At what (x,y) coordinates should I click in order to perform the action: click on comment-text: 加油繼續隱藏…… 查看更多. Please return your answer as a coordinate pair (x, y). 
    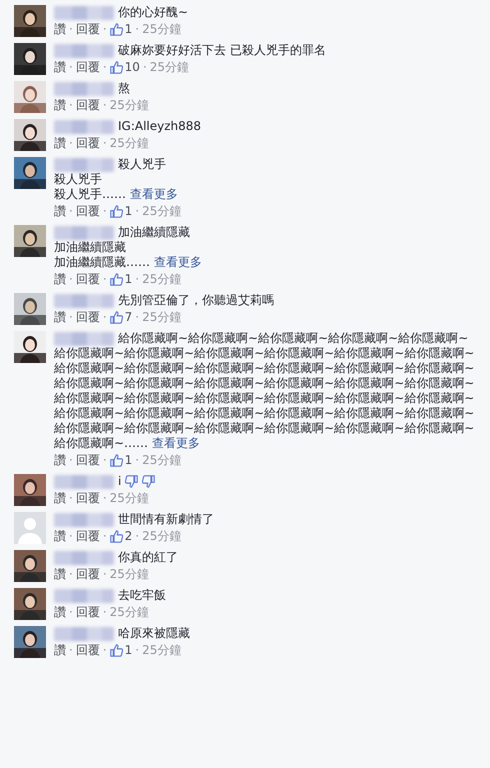
    Looking at the image, I should click on (128, 262).